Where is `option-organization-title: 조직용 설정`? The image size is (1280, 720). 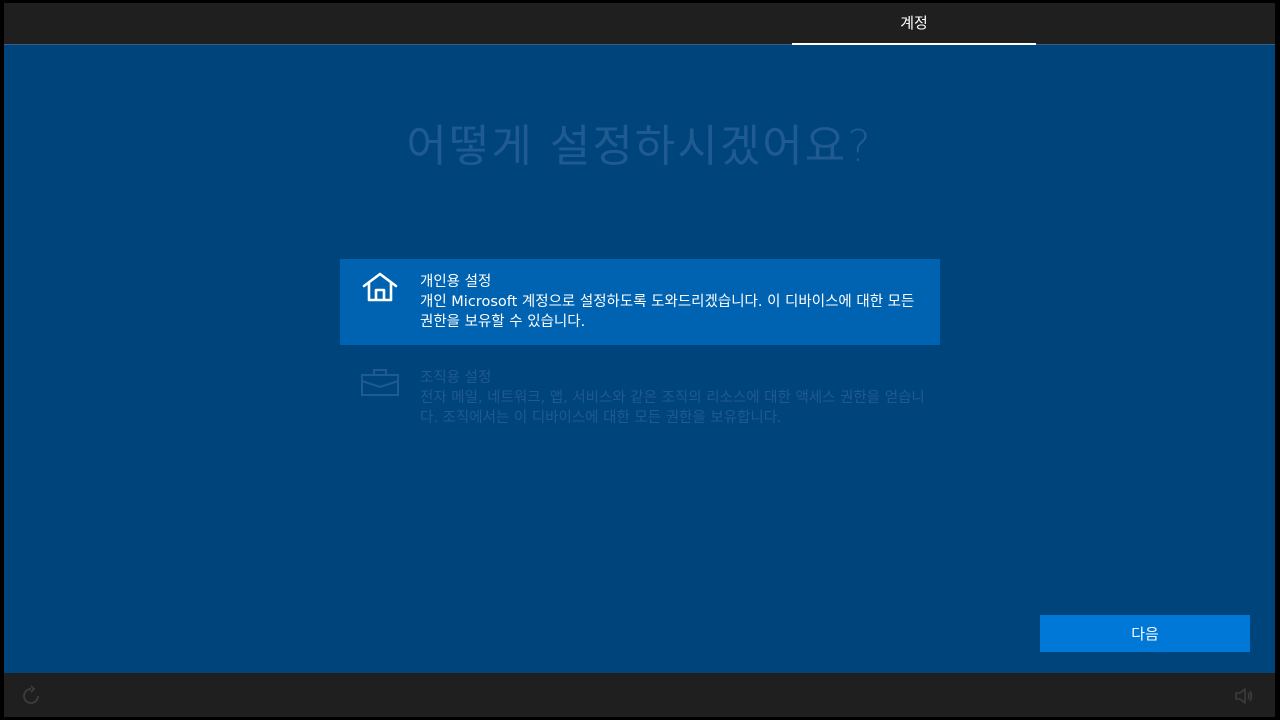 option-organization-title: 조직용 설정 is located at coordinates (456, 378).